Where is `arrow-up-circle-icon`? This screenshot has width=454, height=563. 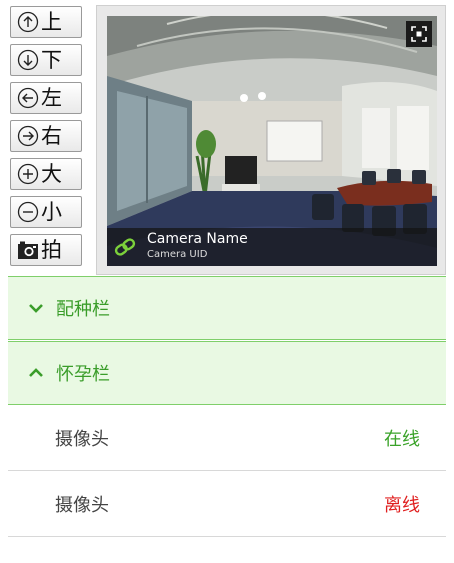
arrow-up-circle-icon is located at coordinates (28, 22).